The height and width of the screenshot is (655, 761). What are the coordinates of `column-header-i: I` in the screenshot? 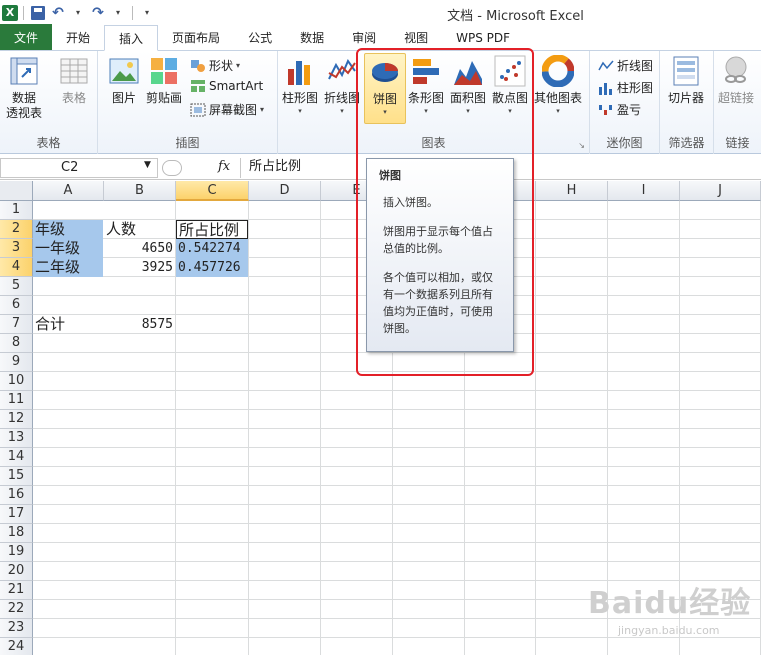 It's located at (644, 191).